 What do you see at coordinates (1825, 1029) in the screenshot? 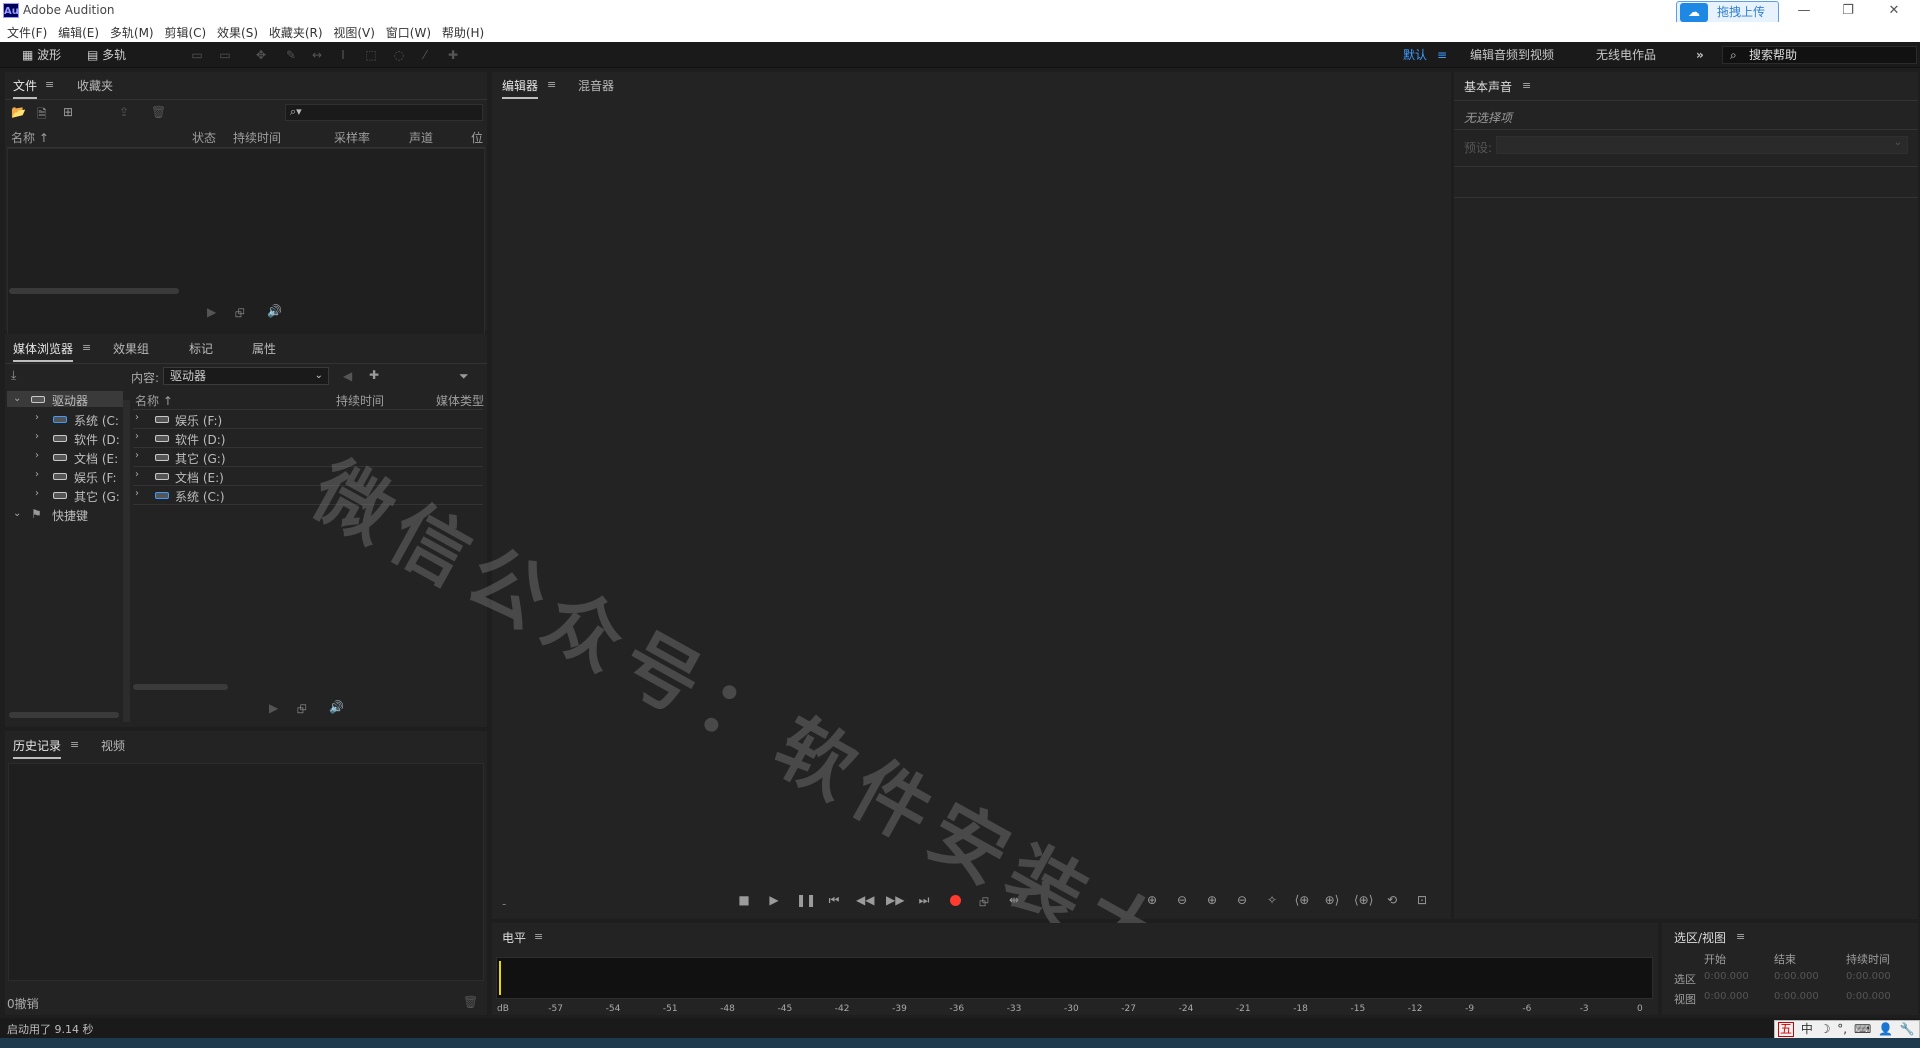
I see `ime-halfwidth-icon: ☽` at bounding box center [1825, 1029].